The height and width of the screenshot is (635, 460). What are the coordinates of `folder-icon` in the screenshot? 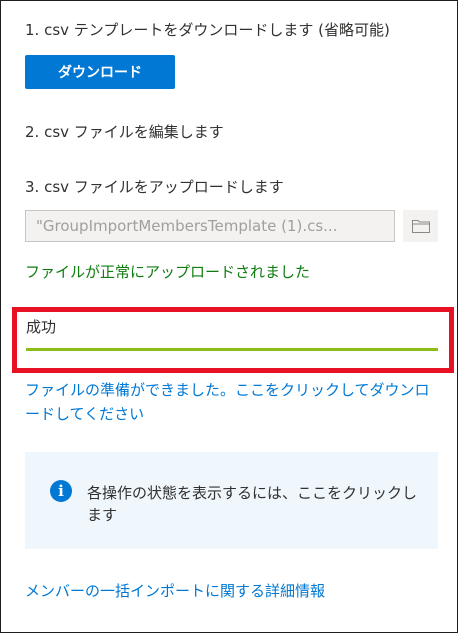 It's located at (420, 226).